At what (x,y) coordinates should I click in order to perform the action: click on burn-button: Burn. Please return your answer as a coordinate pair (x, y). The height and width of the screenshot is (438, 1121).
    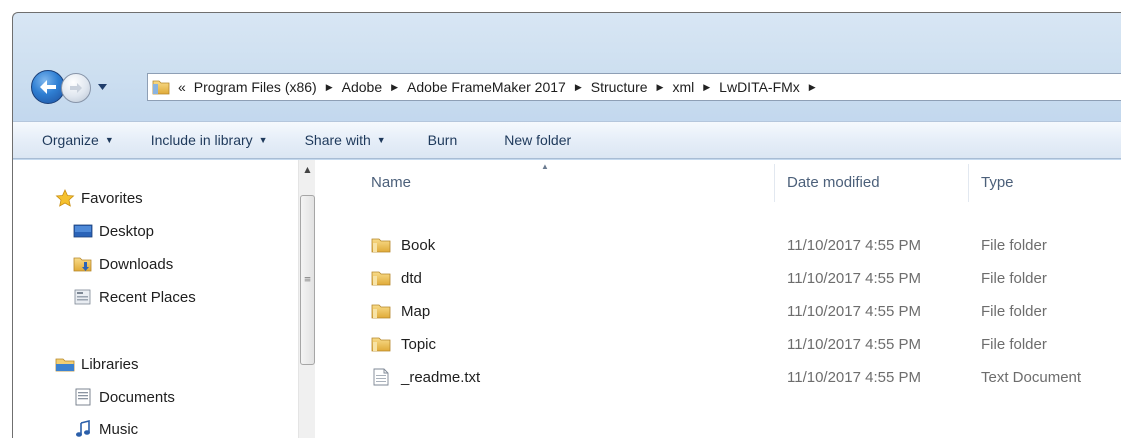
    Looking at the image, I should click on (443, 140).